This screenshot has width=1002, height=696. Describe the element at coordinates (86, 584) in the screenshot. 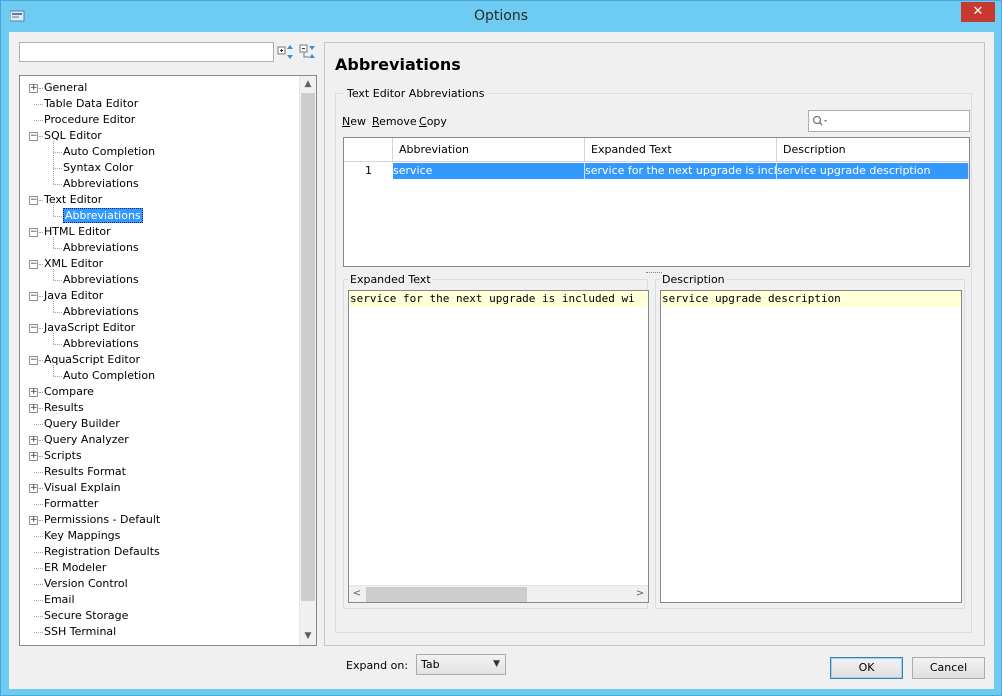

I see `tree-item: Version Control` at that location.